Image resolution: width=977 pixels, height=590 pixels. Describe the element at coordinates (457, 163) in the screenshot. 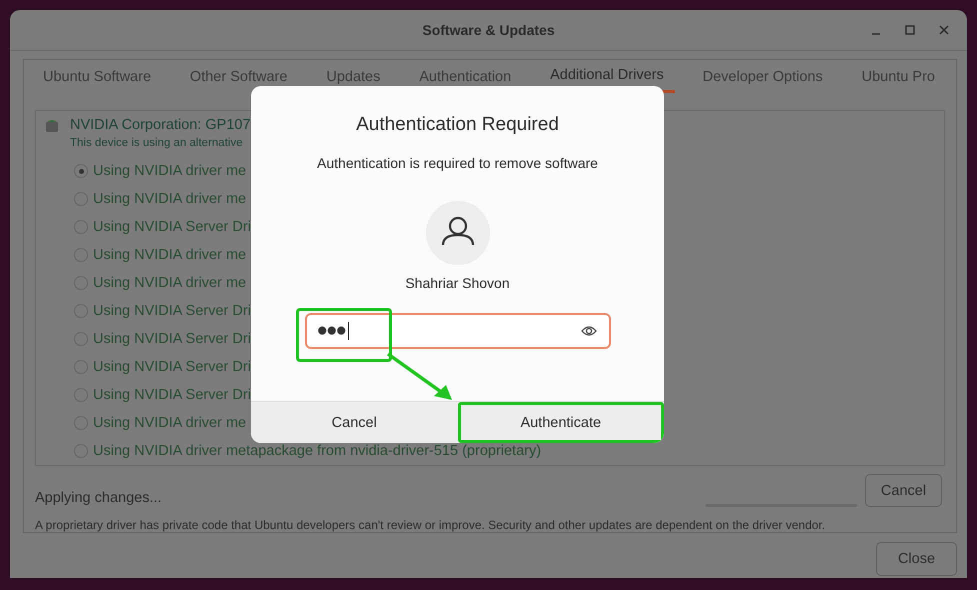

I see `dialog-message: Authentication is required to remove software` at that location.